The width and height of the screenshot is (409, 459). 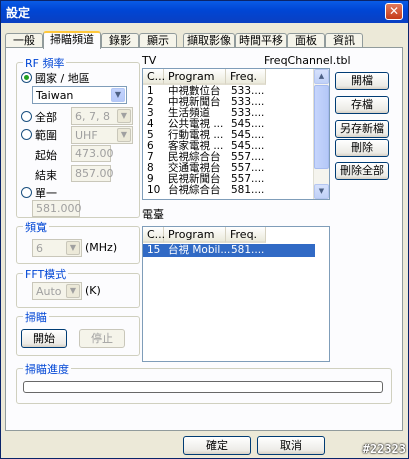 I want to click on tab-capture-image: 擷取影像, so click(x=209, y=40).